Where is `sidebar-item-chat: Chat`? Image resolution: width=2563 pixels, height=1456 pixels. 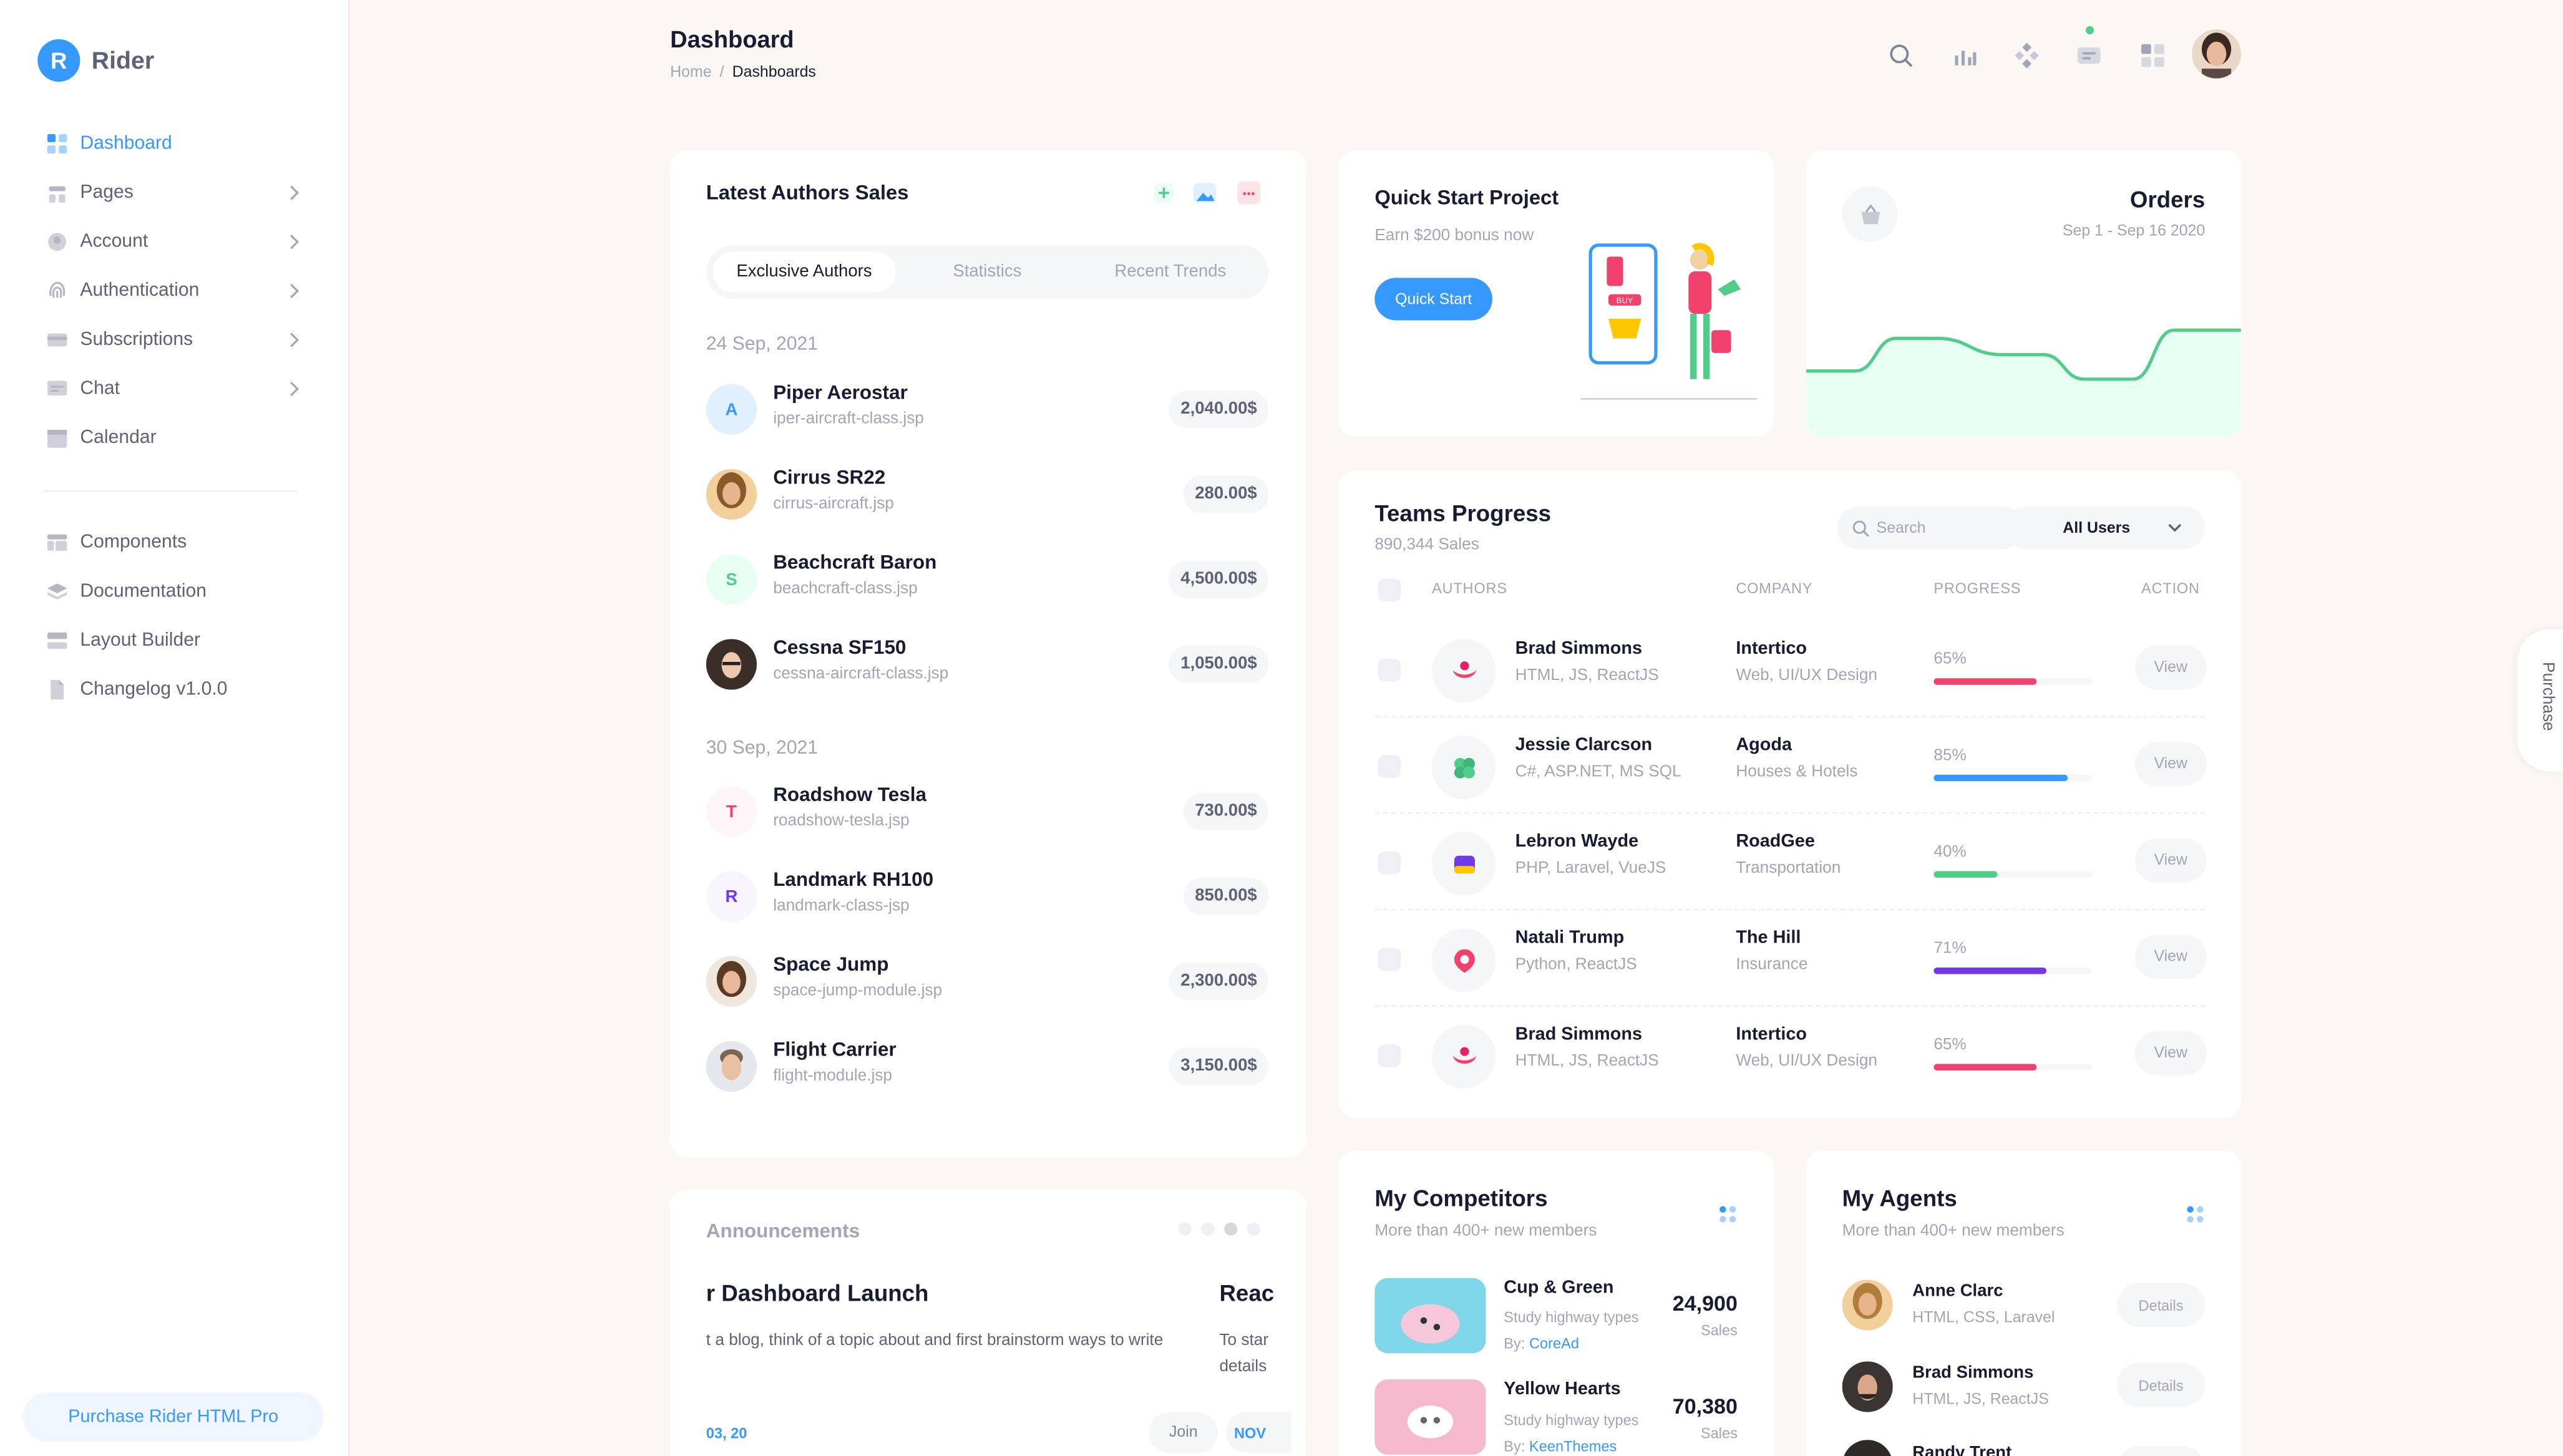 sidebar-item-chat: Chat is located at coordinates (174, 389).